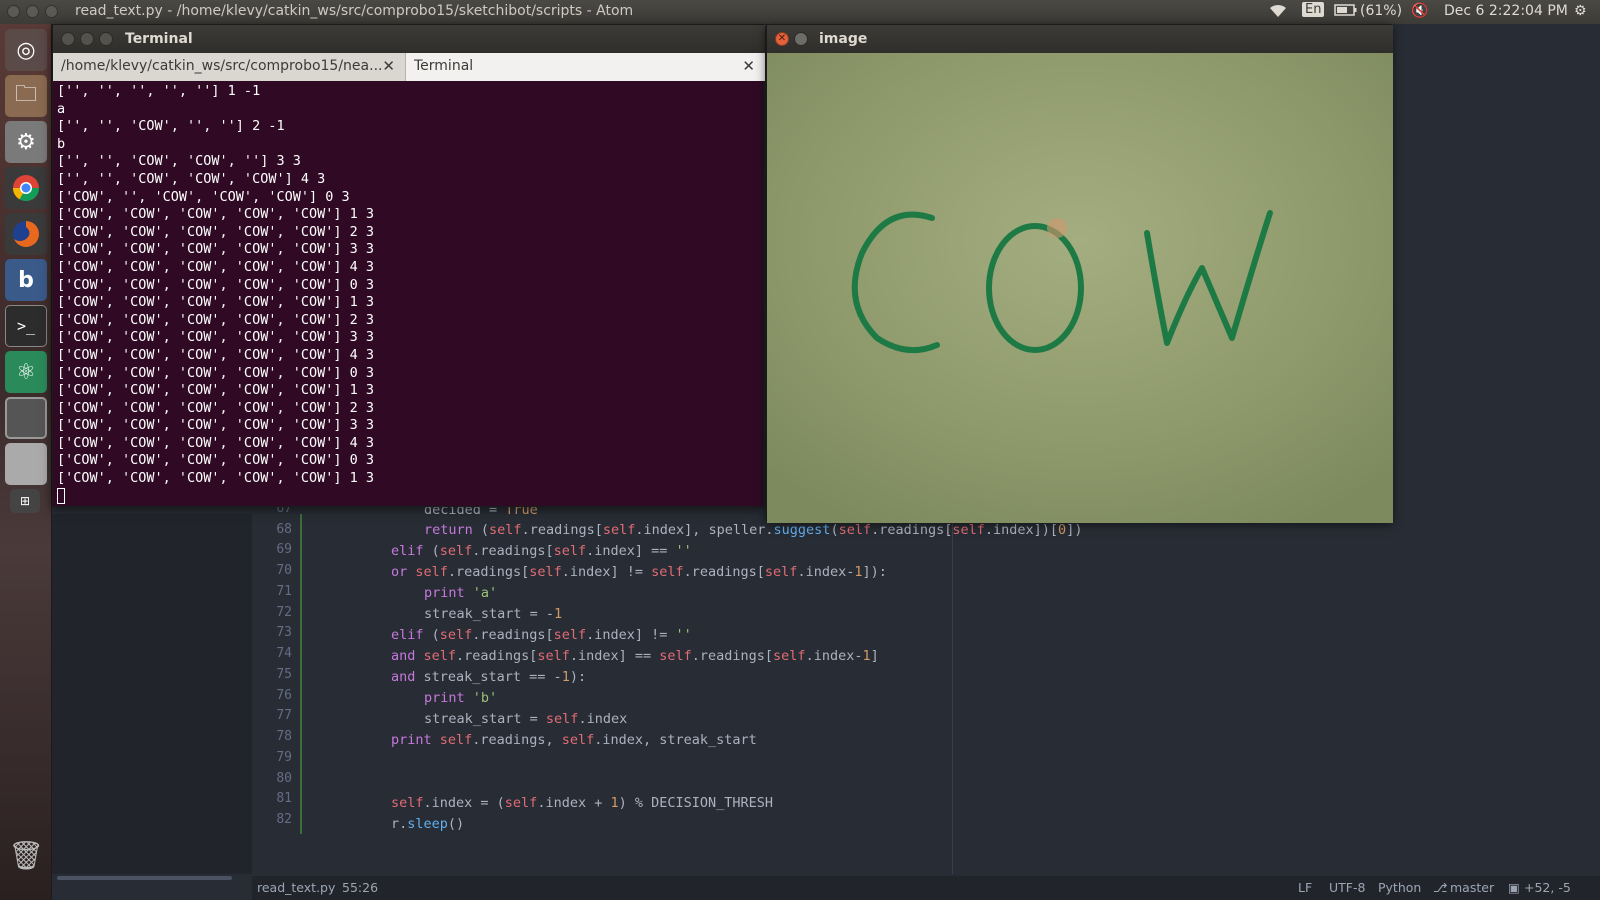  I want to click on line-number: 82, so click(284, 819).